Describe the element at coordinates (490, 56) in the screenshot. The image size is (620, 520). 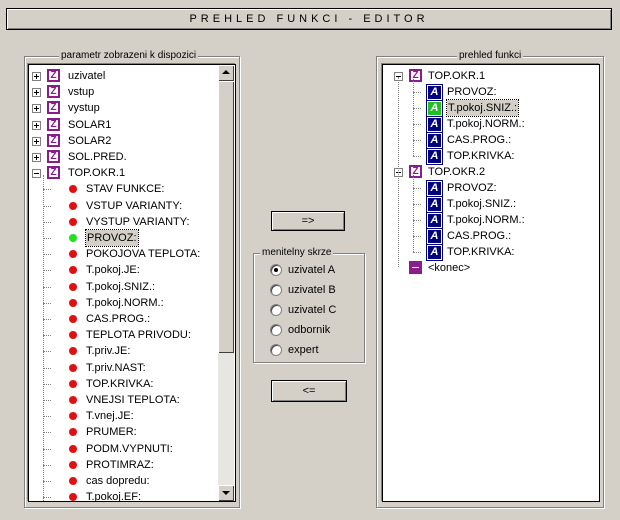
I see `right-group-label: prehled funkci` at that location.